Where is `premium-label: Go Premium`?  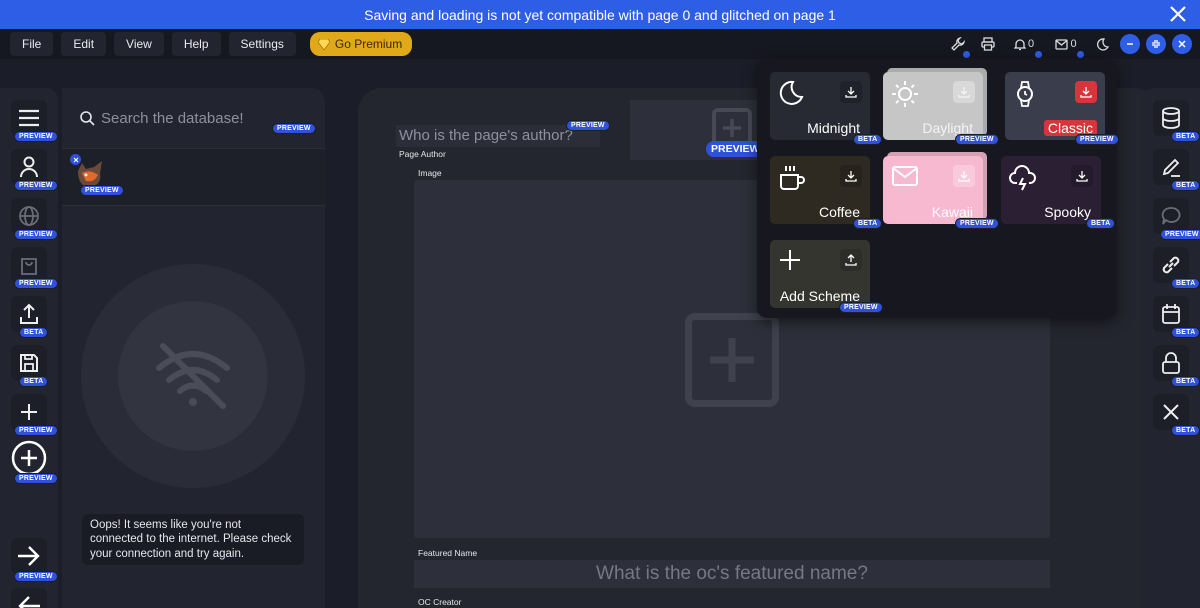
premium-label: Go Premium is located at coordinates (368, 44).